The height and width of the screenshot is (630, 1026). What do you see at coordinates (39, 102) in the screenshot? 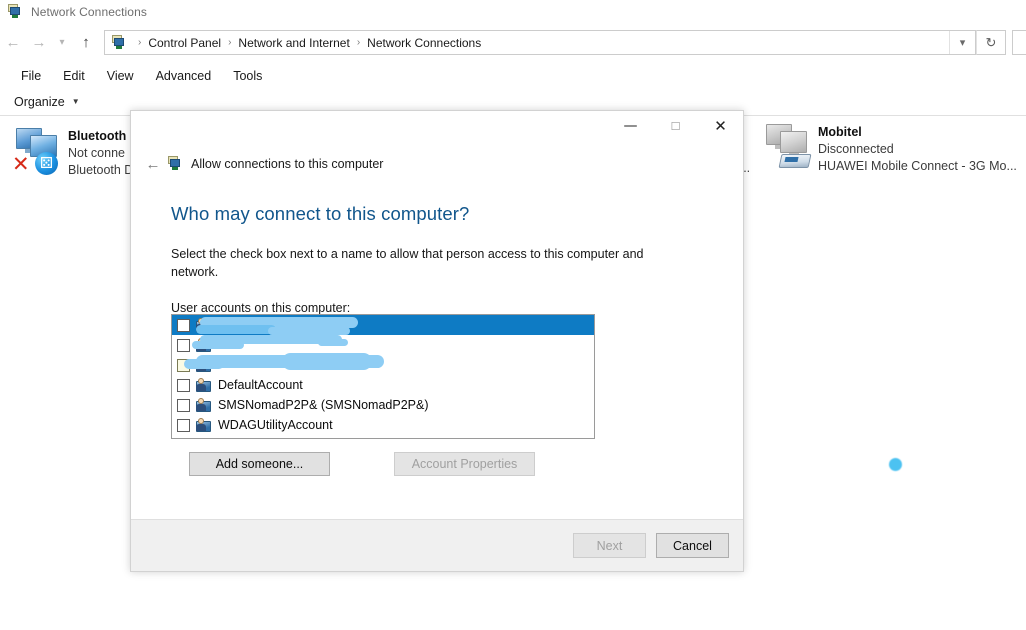
I see `organize-button: Organize` at bounding box center [39, 102].